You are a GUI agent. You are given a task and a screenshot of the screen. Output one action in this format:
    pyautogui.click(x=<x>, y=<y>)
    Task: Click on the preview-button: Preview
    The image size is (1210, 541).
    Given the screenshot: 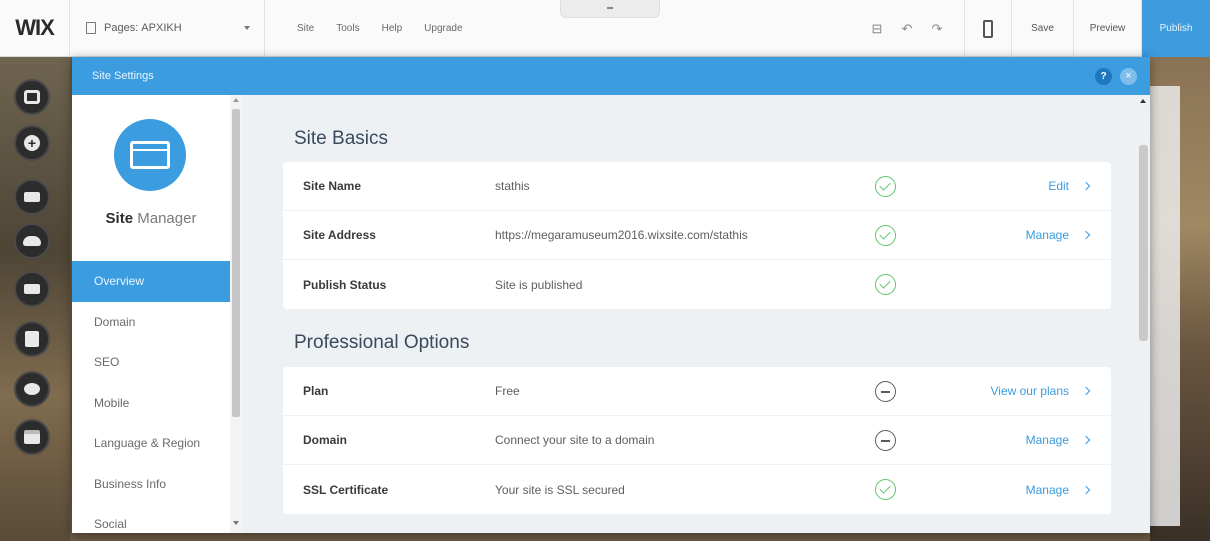 What is the action you would take?
    pyautogui.click(x=1108, y=28)
    